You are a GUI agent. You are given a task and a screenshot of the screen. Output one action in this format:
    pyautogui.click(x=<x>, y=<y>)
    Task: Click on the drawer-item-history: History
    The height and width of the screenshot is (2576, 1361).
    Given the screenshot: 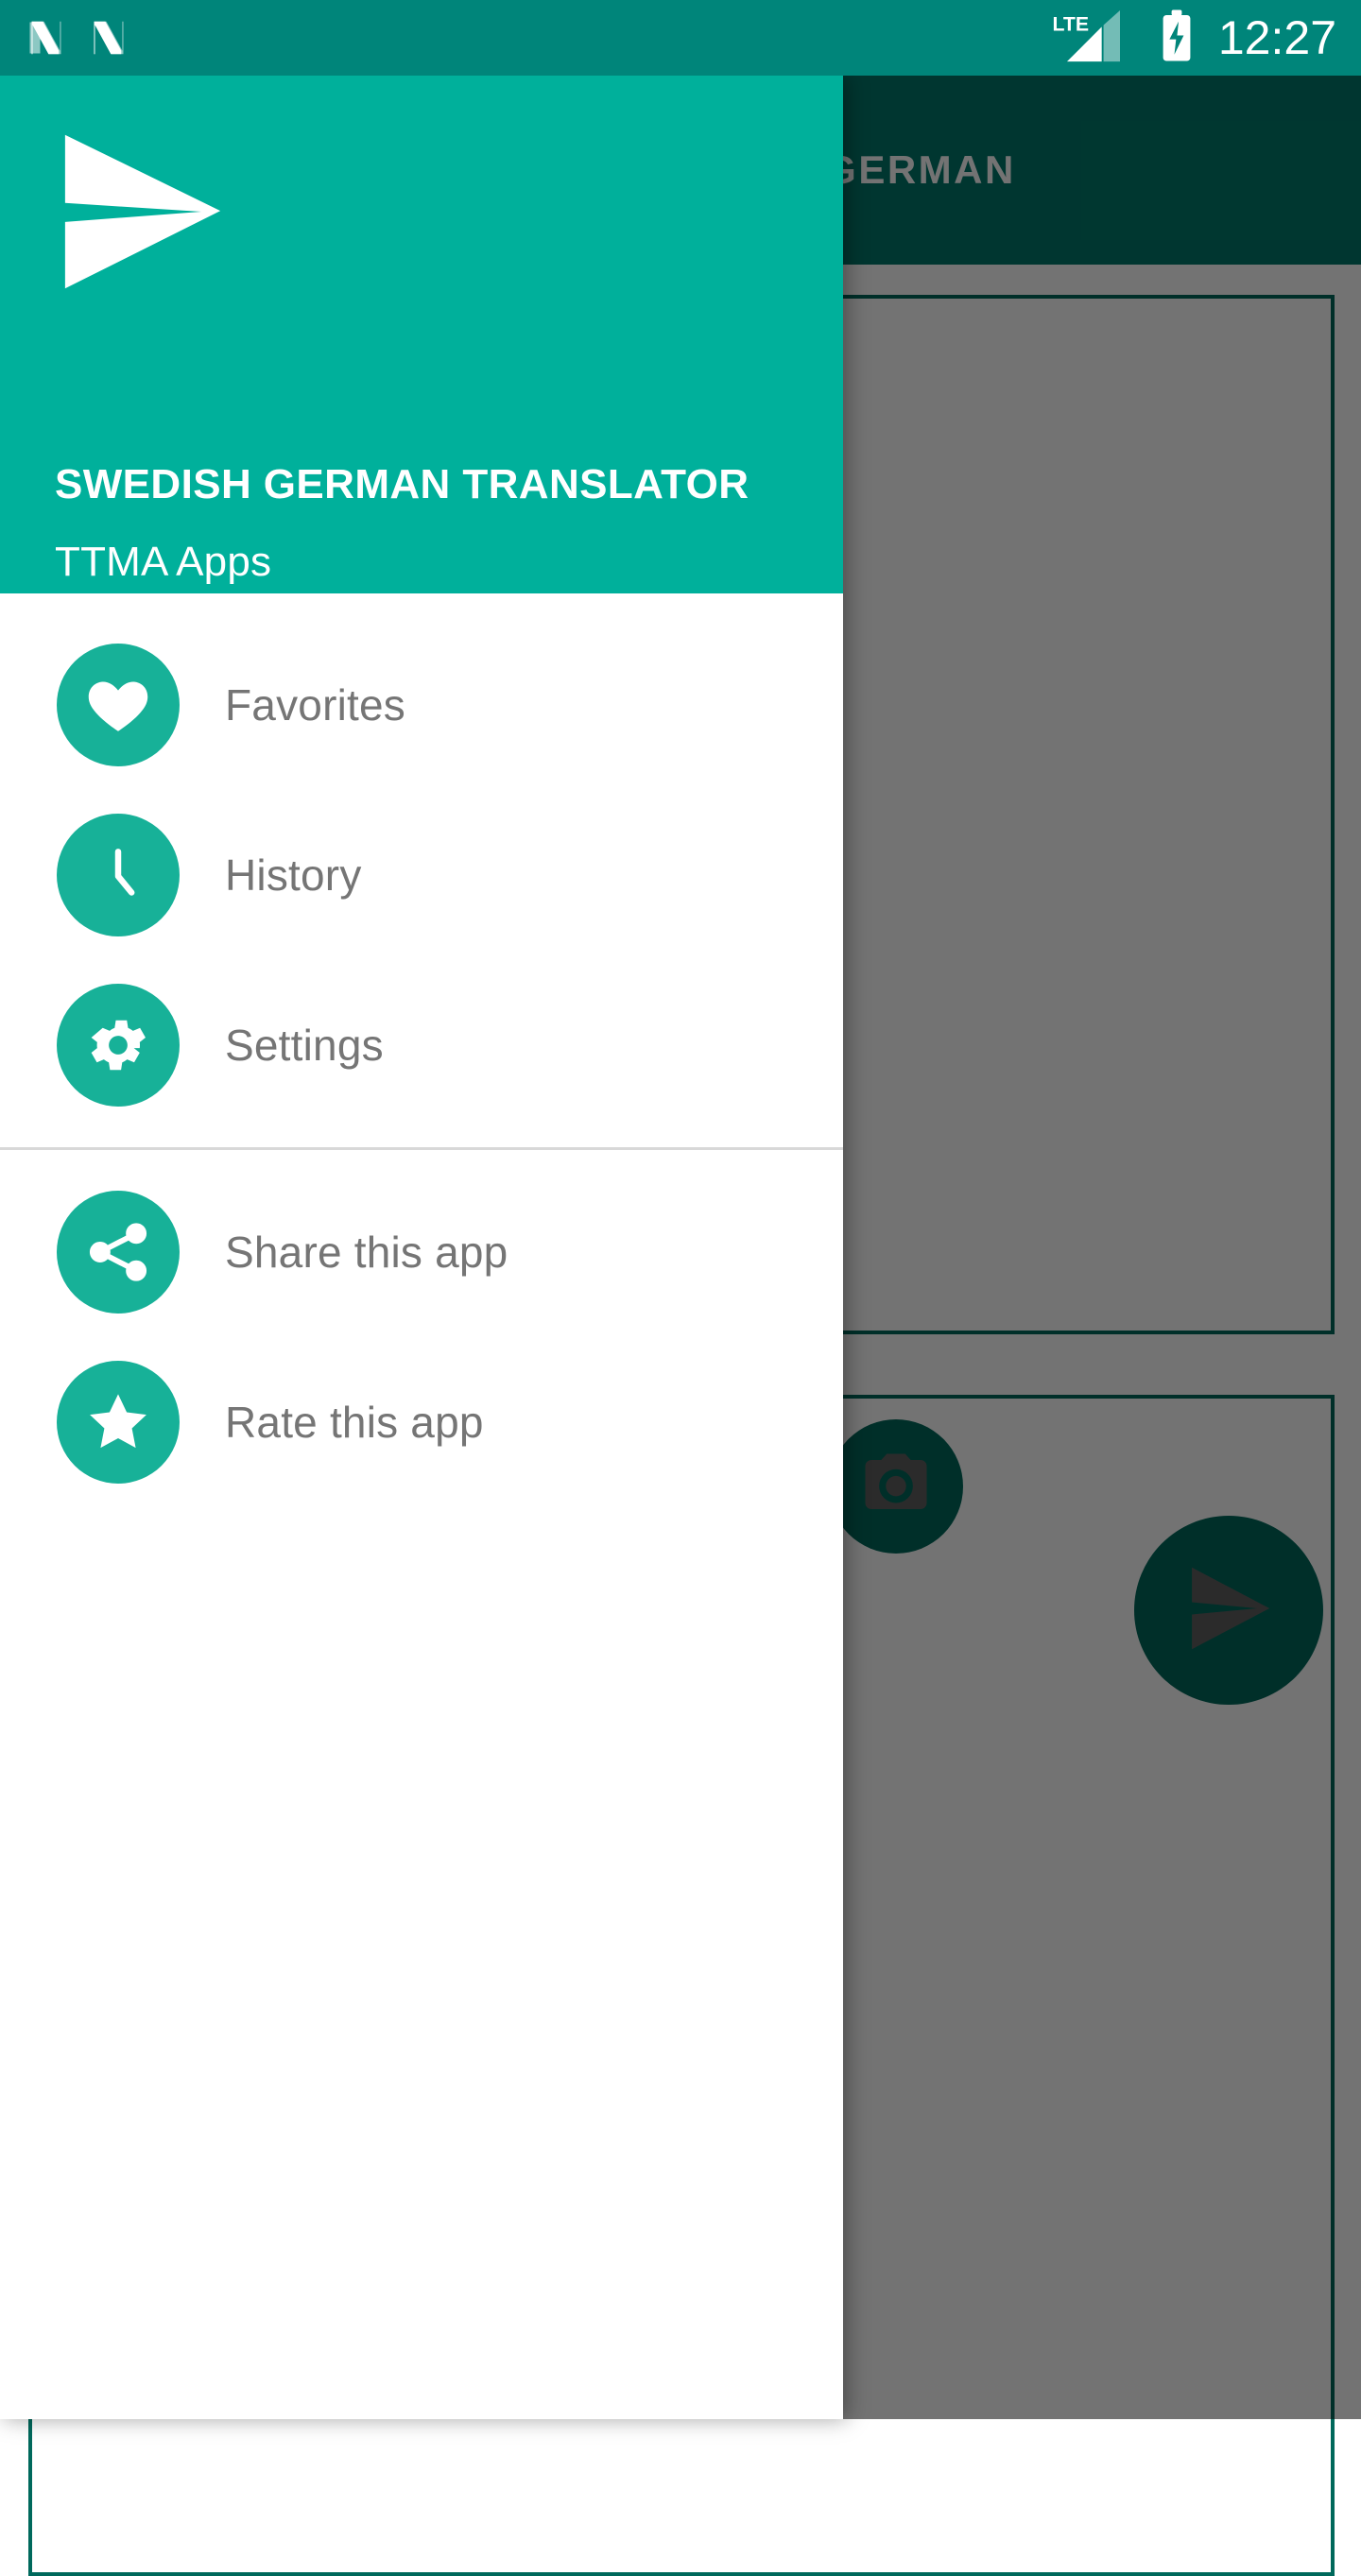 What is the action you would take?
    pyautogui.click(x=421, y=875)
    